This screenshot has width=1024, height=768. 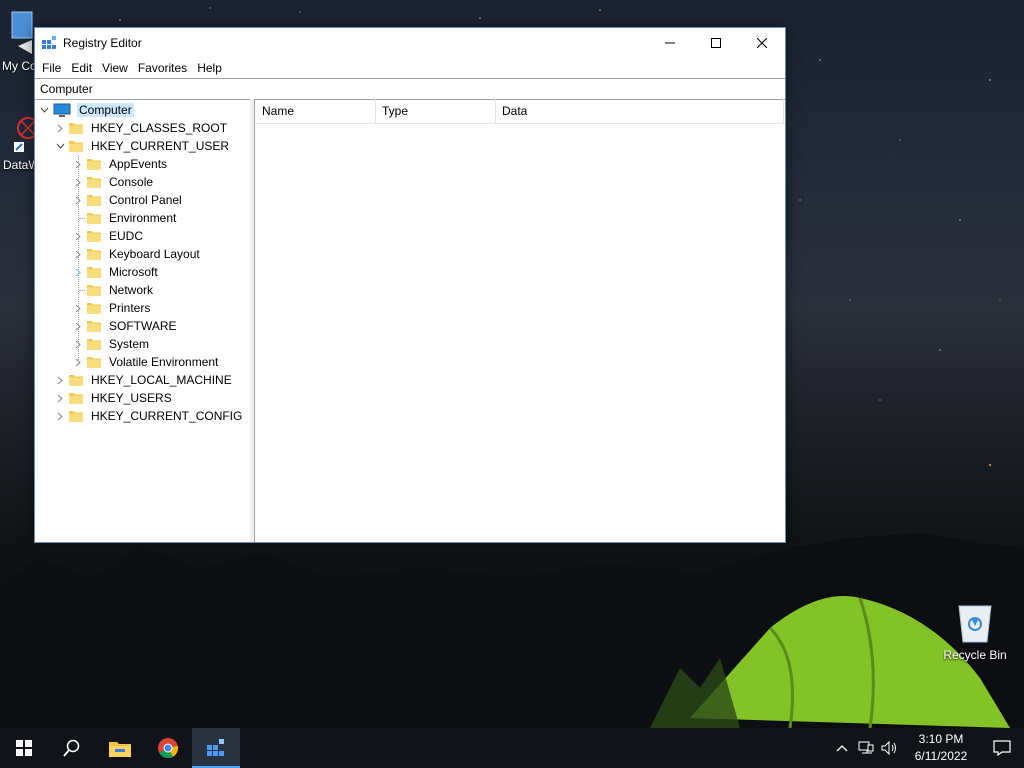 I want to click on action-center-button, so click(x=1002, y=748).